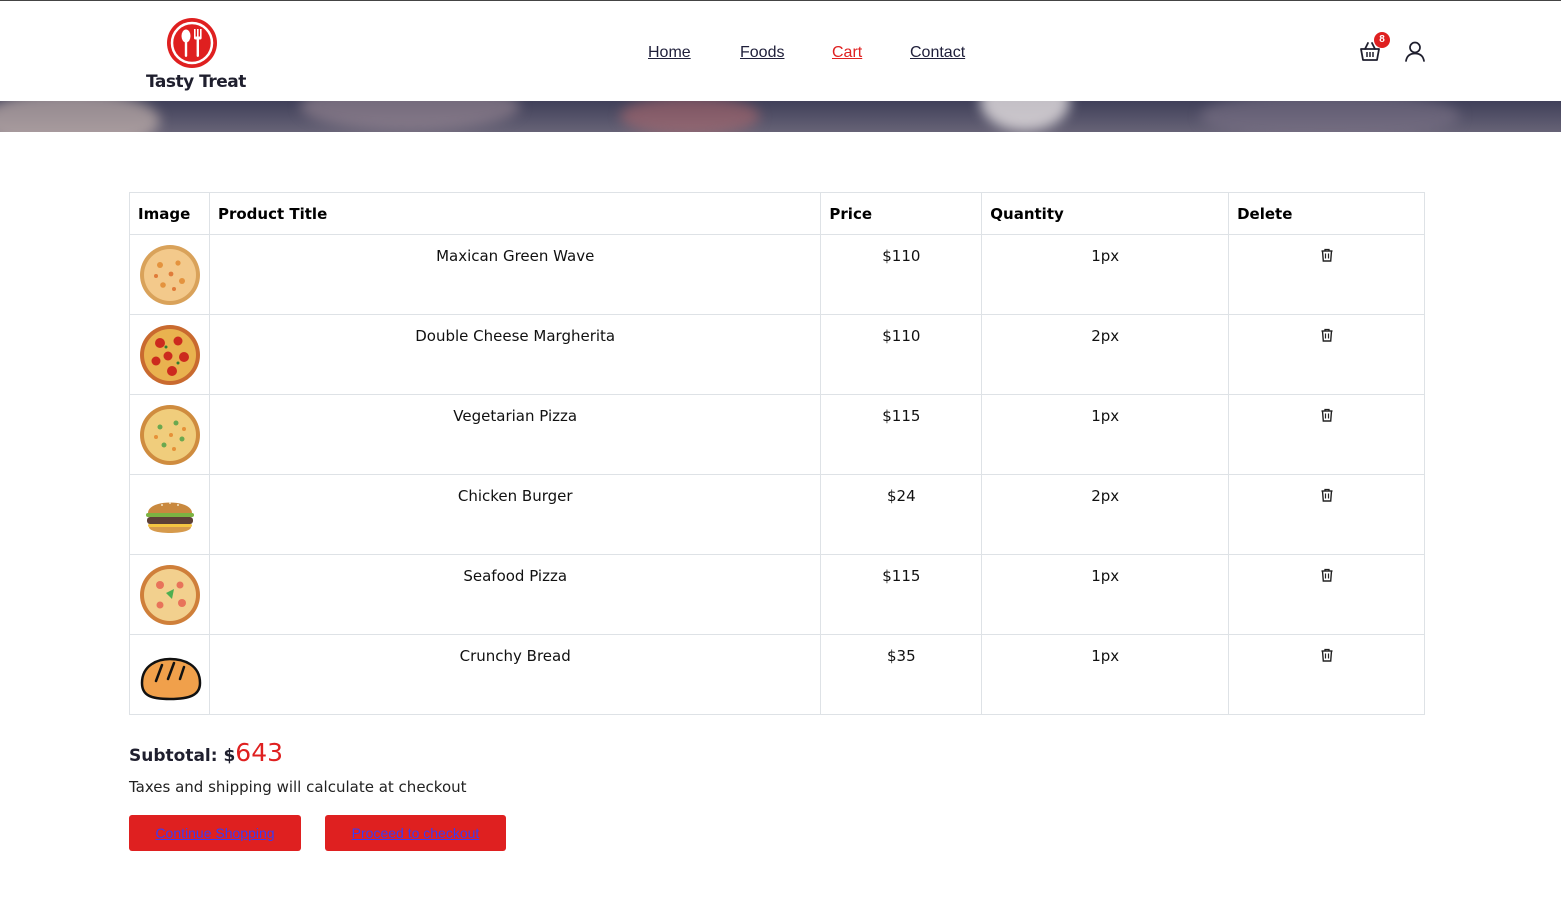 The height and width of the screenshot is (906, 1561). I want to click on proceed-to-checkout-button: Proceed to checkout, so click(415, 833).